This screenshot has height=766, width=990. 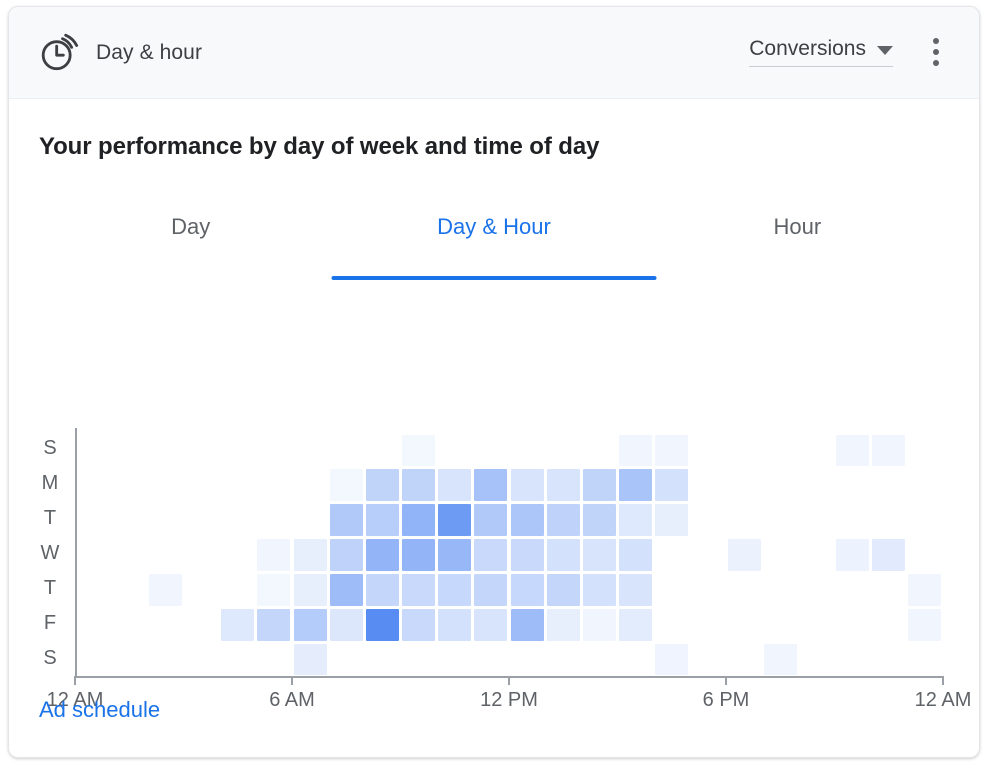 I want to click on y-axis-label: F, so click(x=50, y=622).